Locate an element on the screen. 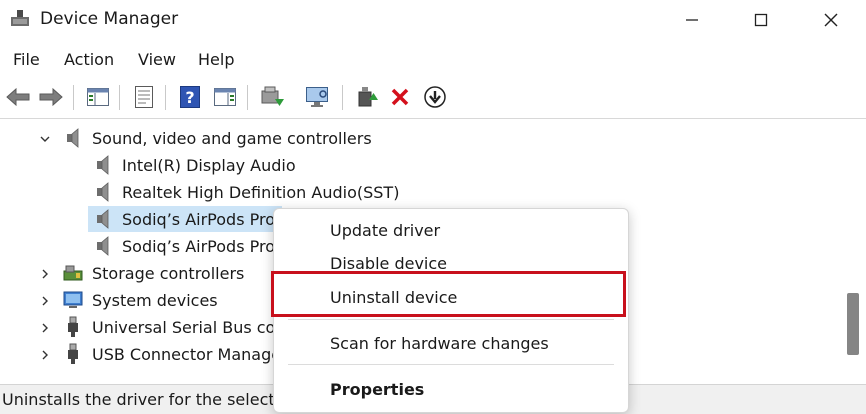 The image size is (866, 414). system-devices-icon is located at coordinates (73, 300).